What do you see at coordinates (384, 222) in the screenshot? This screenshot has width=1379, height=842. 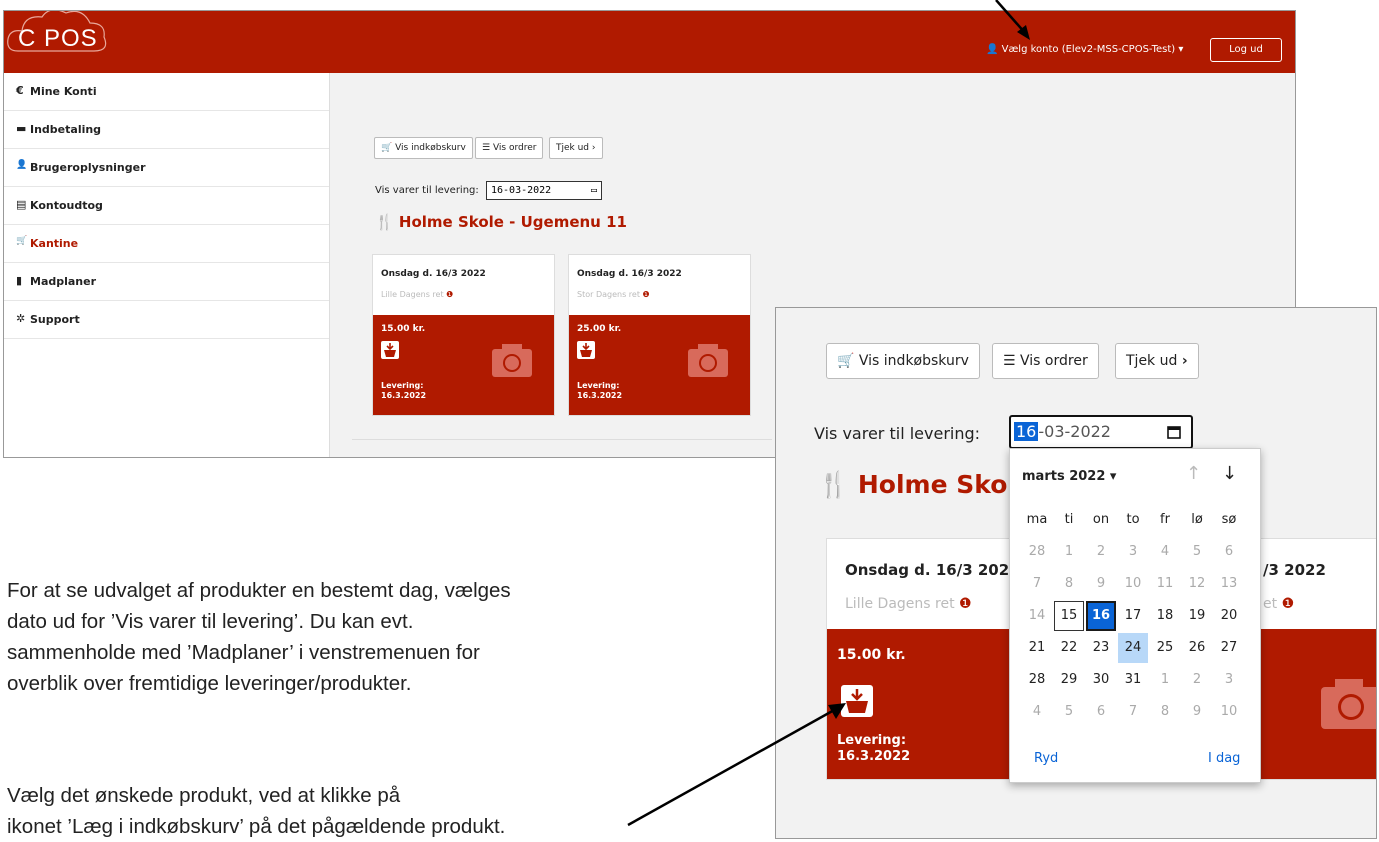 I see `cutlery-icon: 🍴` at bounding box center [384, 222].